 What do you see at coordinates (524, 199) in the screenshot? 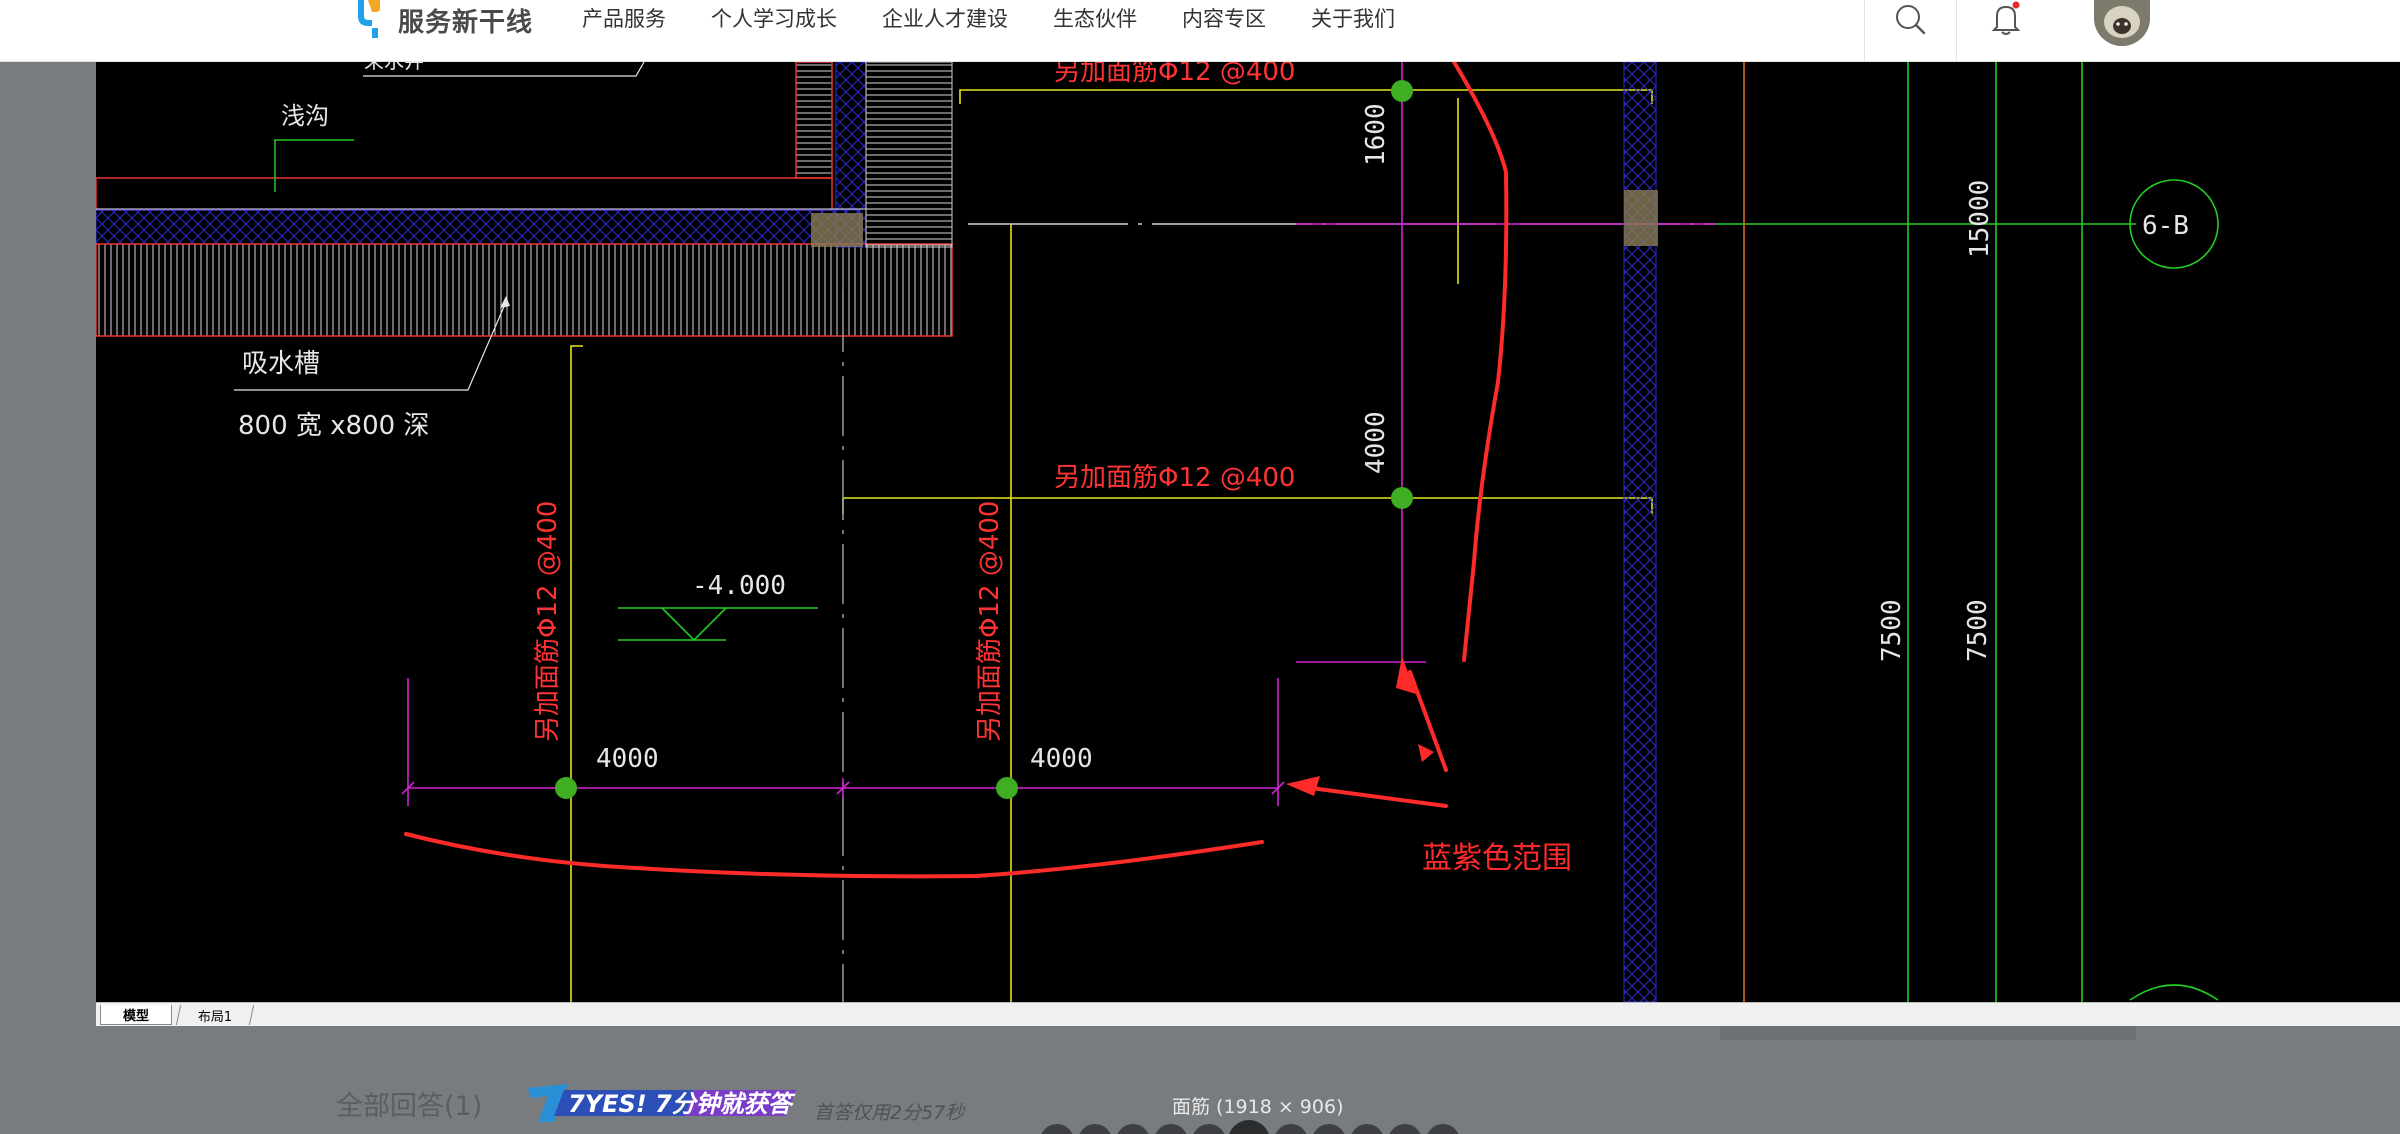
I see `wall-section-top-left` at bounding box center [524, 199].